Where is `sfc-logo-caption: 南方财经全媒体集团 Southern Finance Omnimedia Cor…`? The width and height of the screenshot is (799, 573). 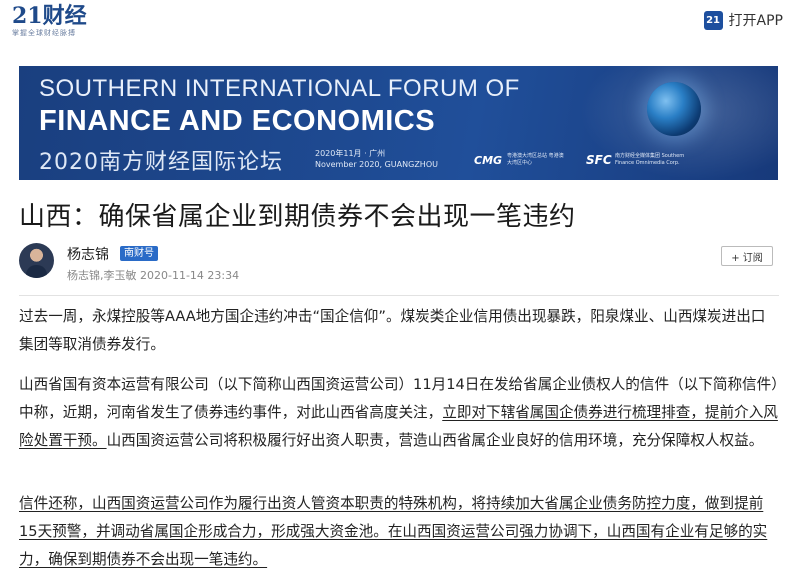
sfc-logo-caption: 南方财经全媒体集团 Southern Finance Omnimedia Cor… is located at coordinates (650, 159).